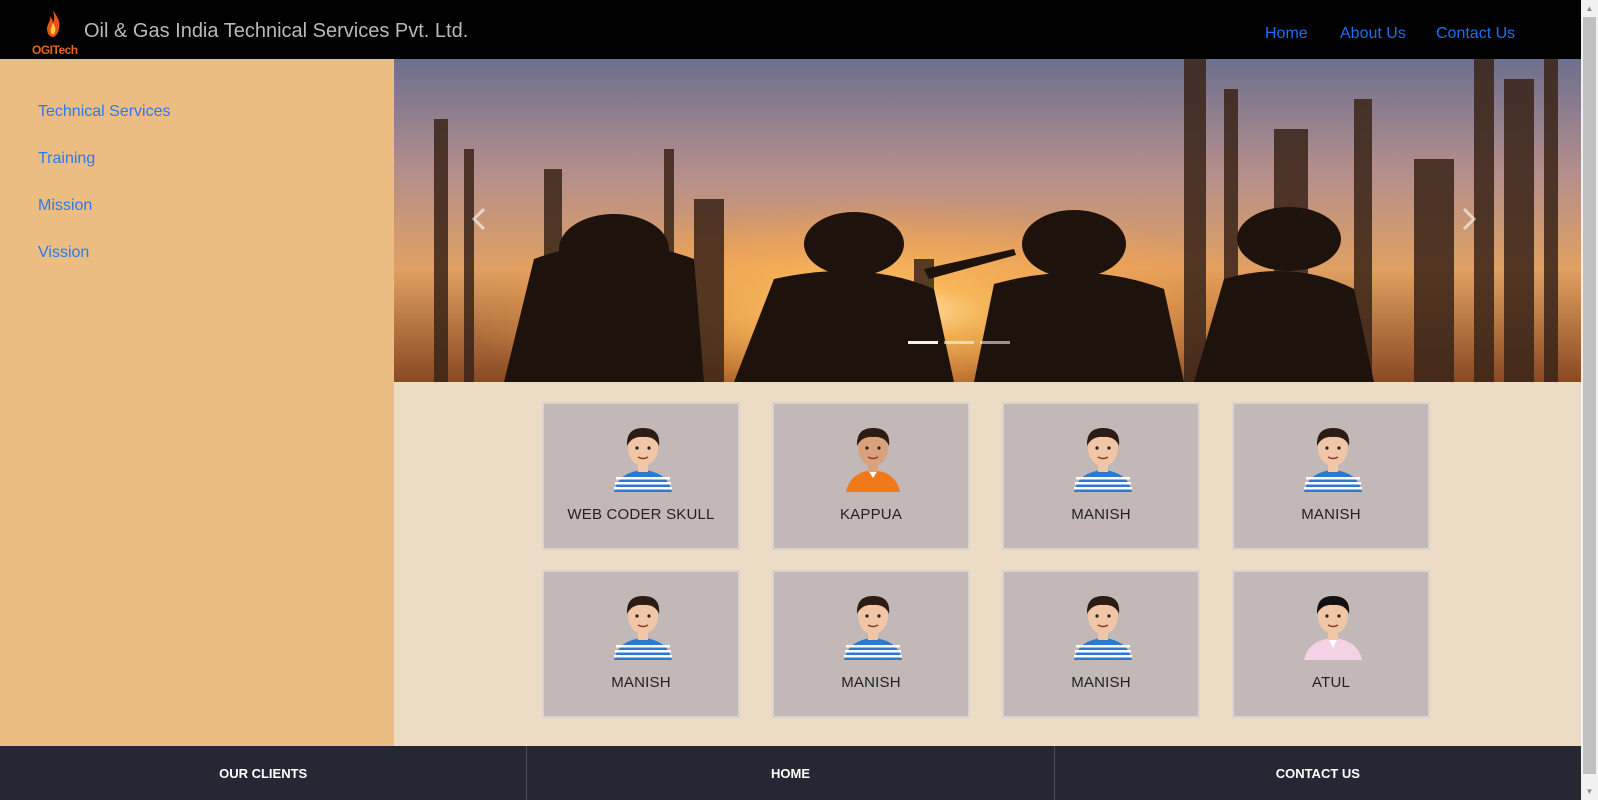 The width and height of the screenshot is (1598, 800). What do you see at coordinates (1286, 34) in the screenshot?
I see `nav-home: Home` at bounding box center [1286, 34].